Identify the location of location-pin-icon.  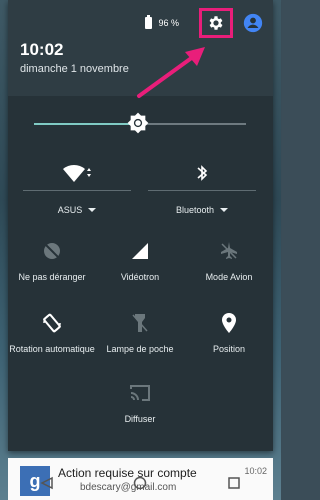
(229, 323).